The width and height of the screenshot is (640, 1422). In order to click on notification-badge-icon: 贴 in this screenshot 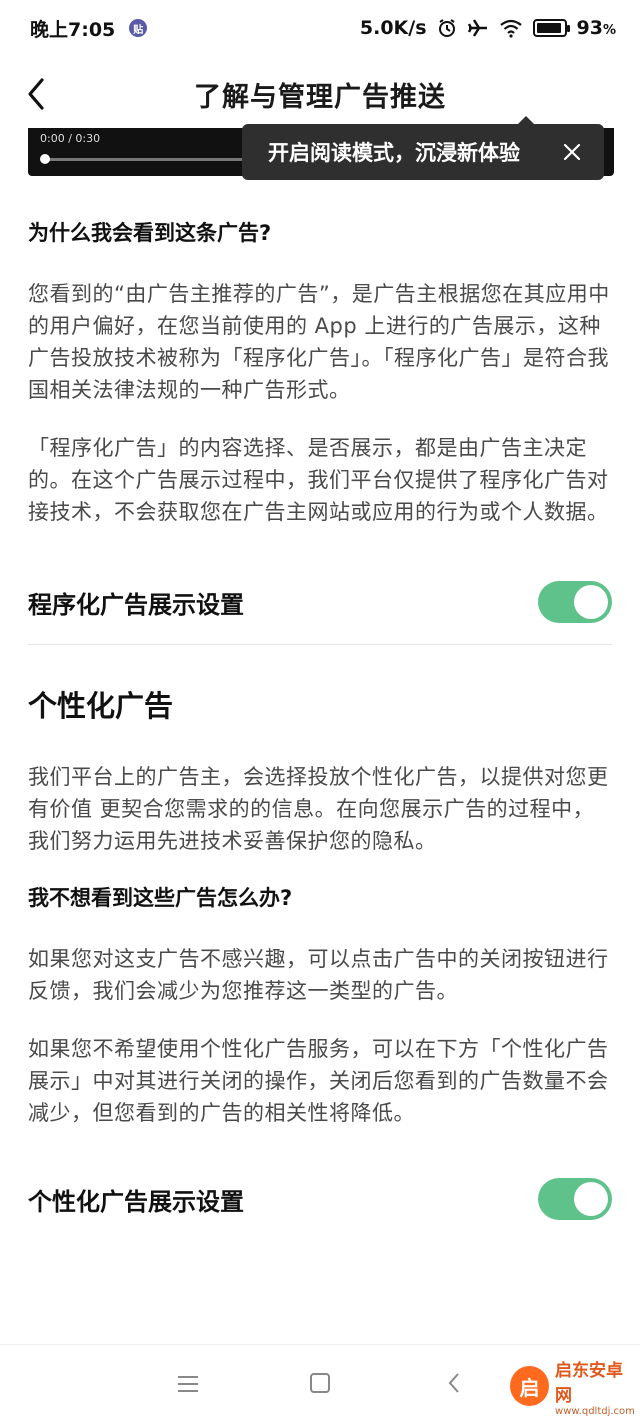, I will do `click(138, 28)`.